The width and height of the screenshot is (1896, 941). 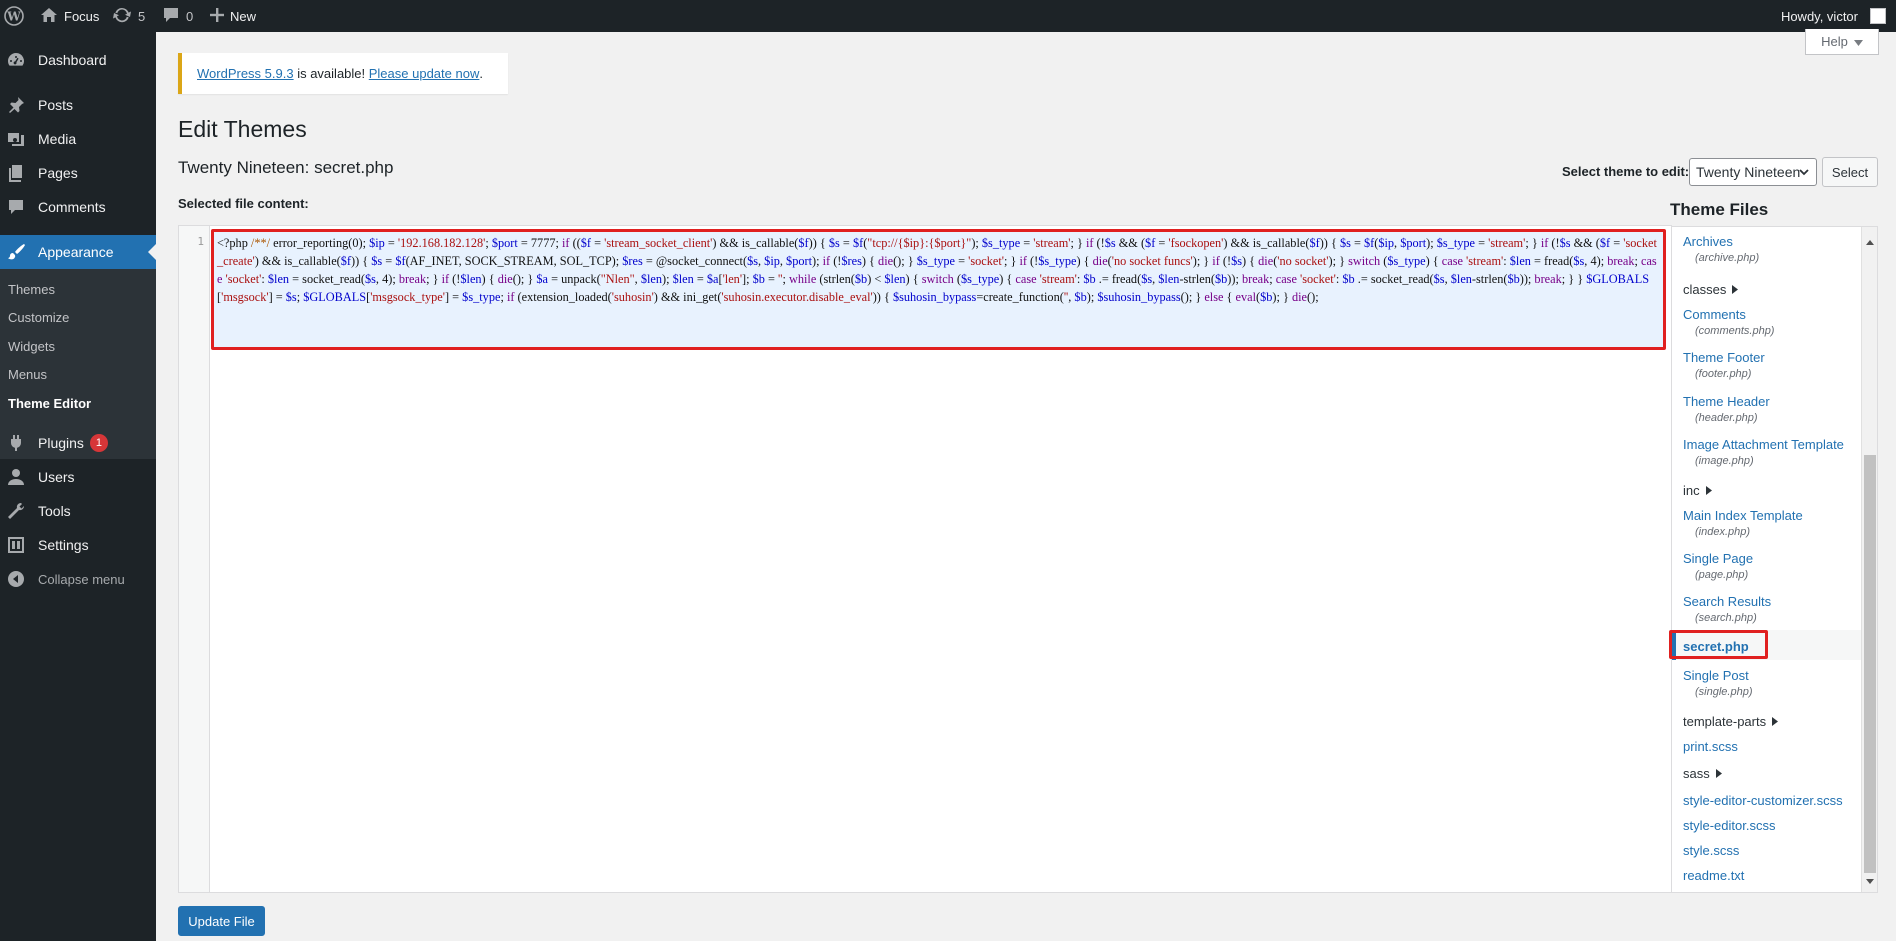 What do you see at coordinates (31, 346) in the screenshot?
I see `submenu-widgets: Widgets` at bounding box center [31, 346].